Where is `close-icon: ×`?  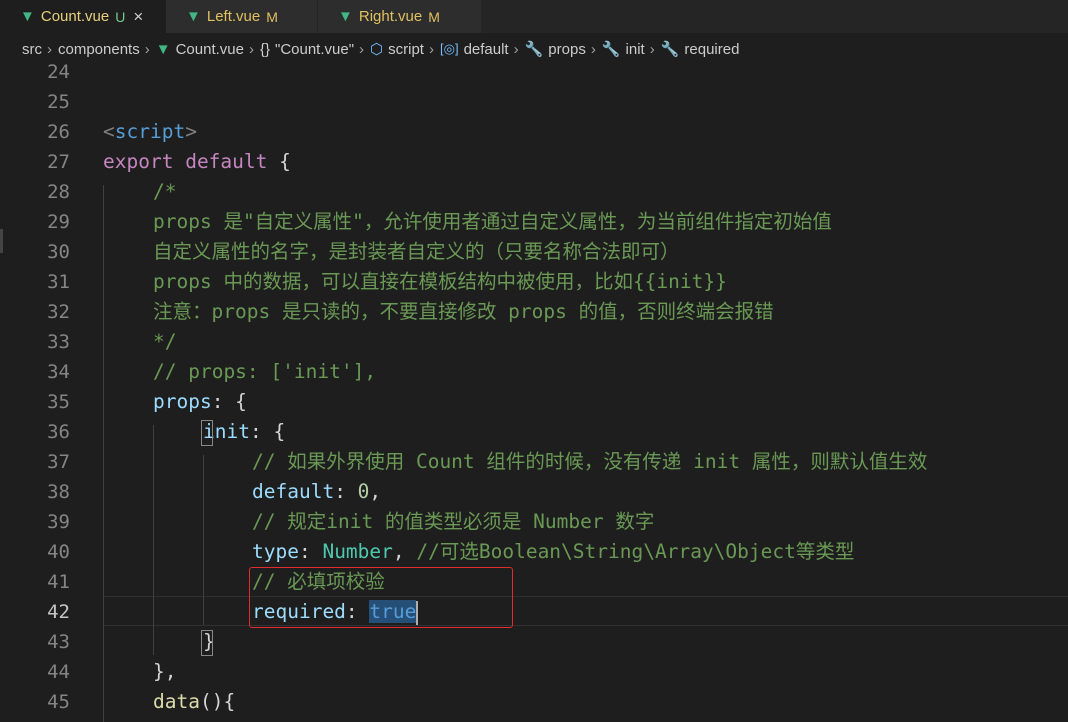
close-icon: × is located at coordinates (138, 17).